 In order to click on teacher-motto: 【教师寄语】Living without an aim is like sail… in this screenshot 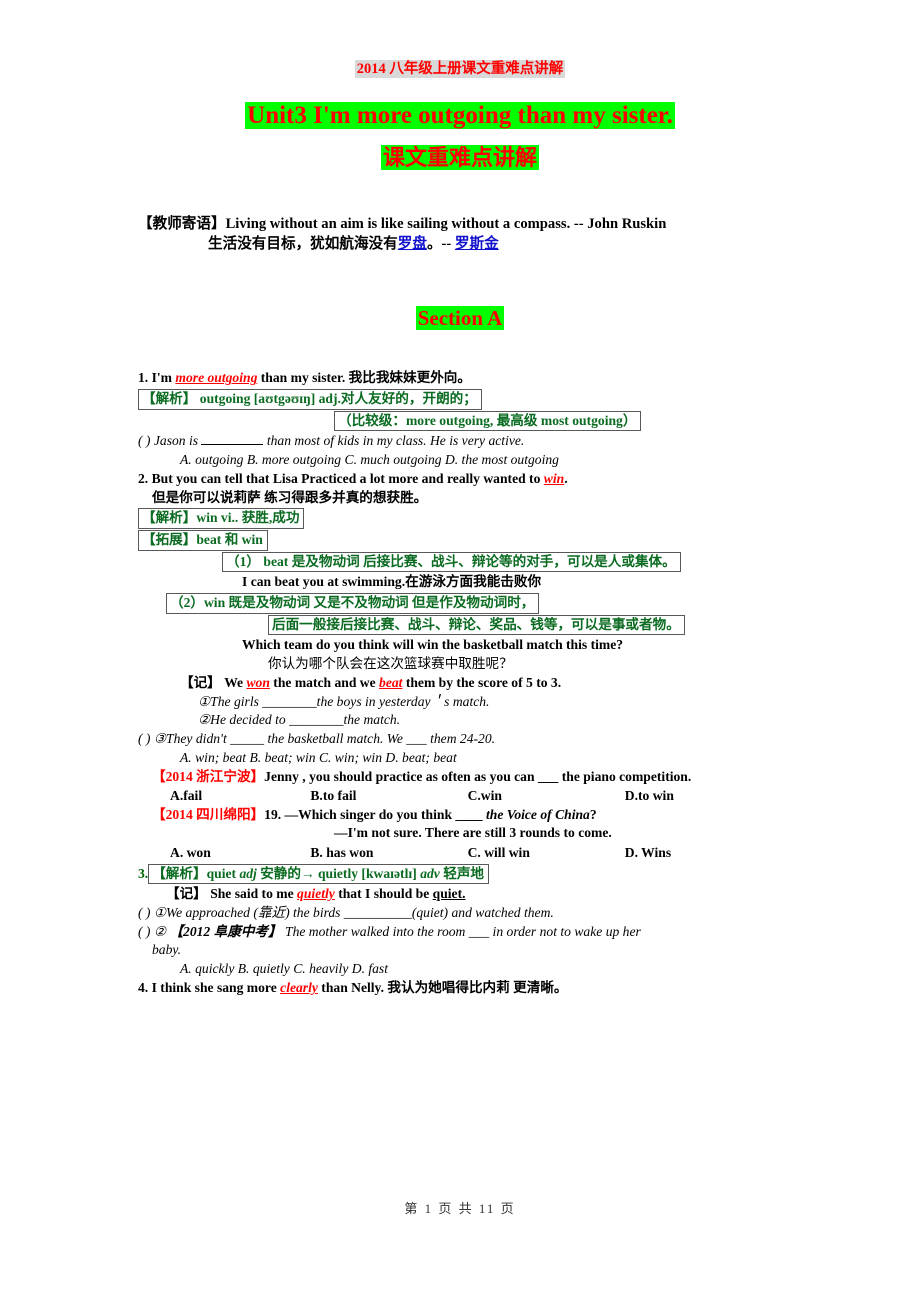, I will do `click(460, 234)`.